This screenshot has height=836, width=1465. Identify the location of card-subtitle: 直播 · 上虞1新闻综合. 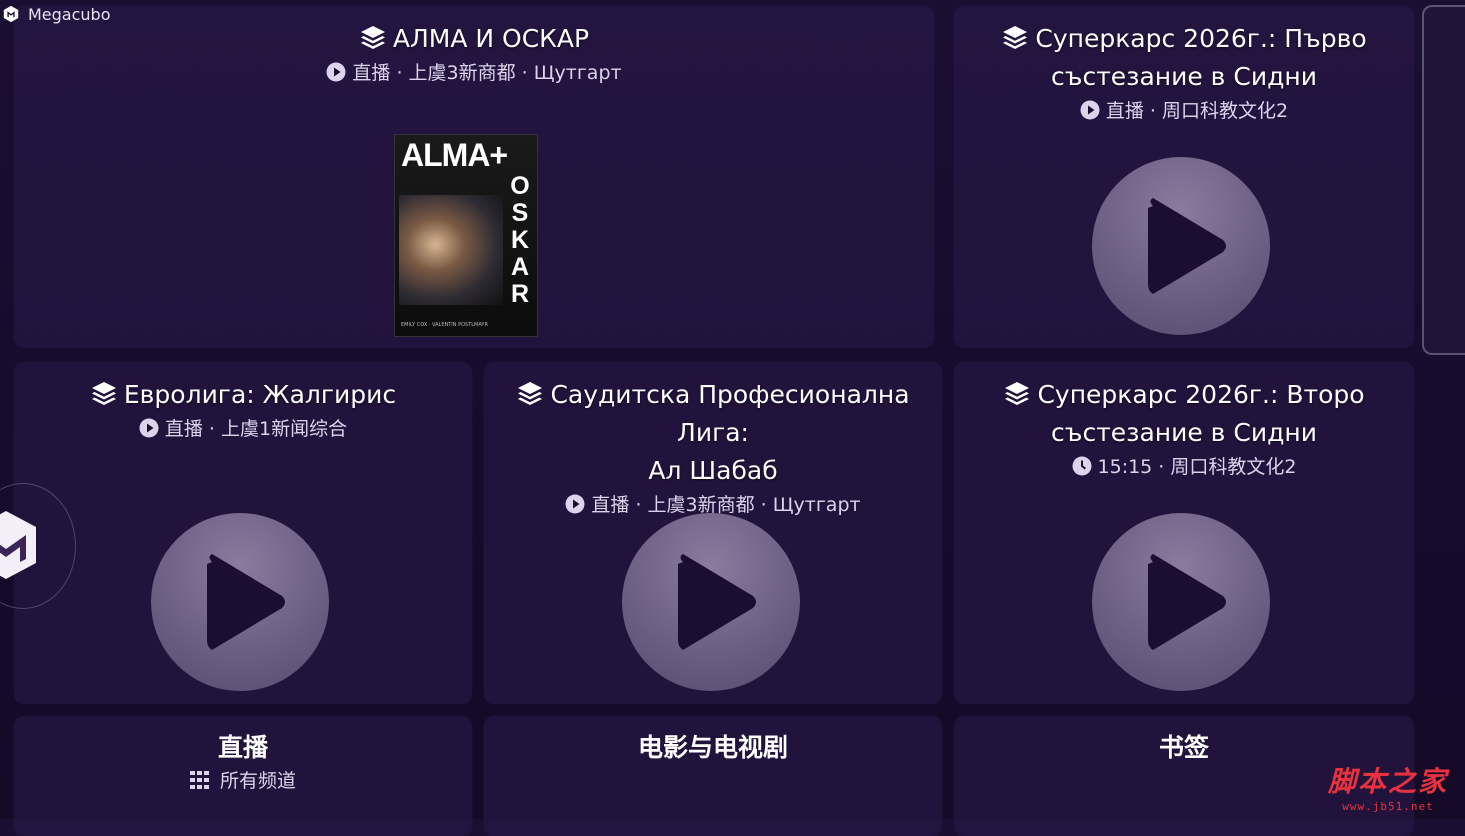
(256, 429).